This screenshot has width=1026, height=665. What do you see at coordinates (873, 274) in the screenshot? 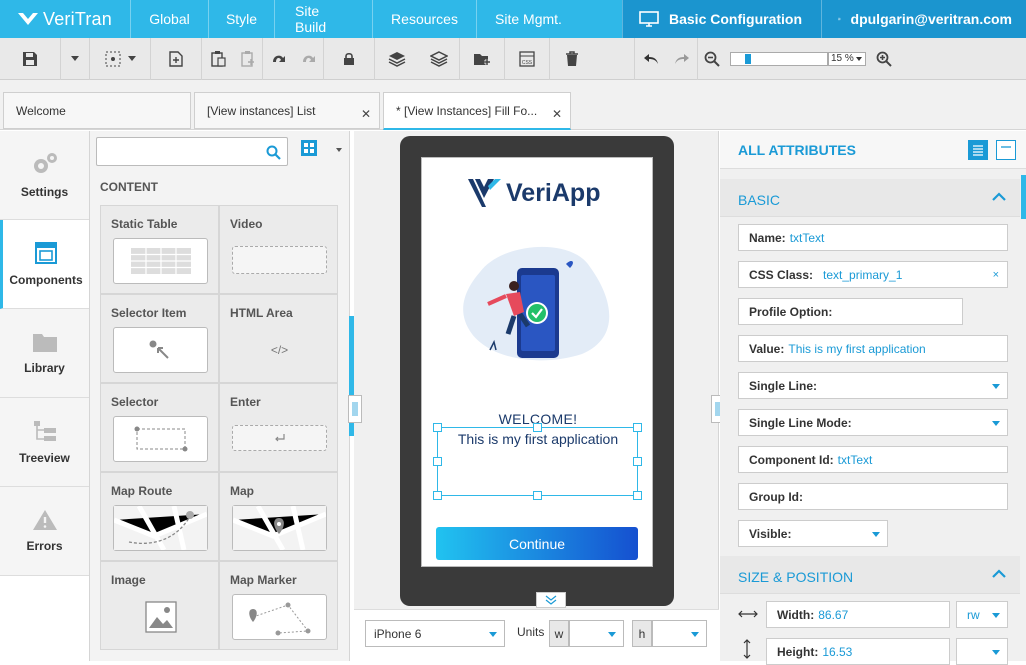
I see `css-class-field: CSS Class: text_primary_1 ×` at bounding box center [873, 274].